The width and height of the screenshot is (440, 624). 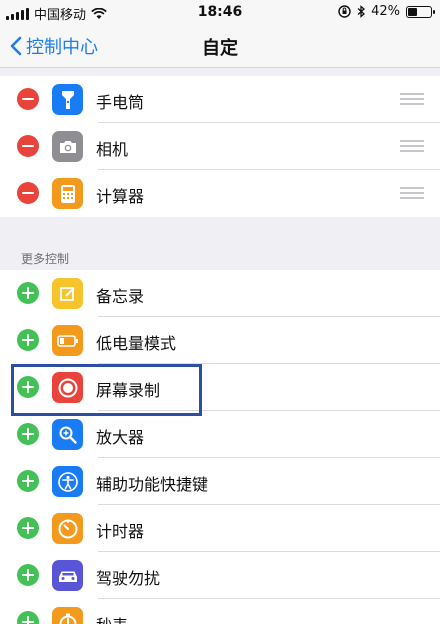 I want to click on row-label: 辅助功能快捷键, so click(x=152, y=484).